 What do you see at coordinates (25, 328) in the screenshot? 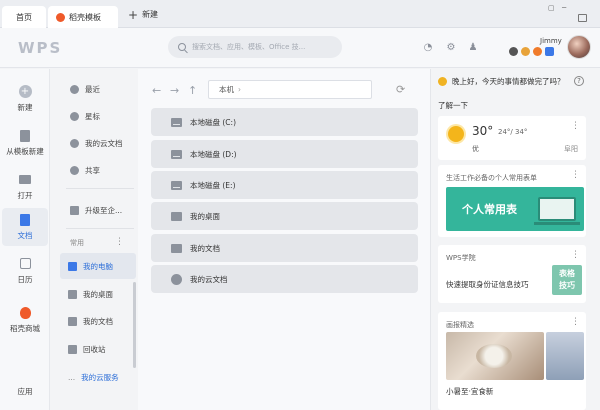
I see `rail-item-label: 稻壳商城` at bounding box center [25, 328].